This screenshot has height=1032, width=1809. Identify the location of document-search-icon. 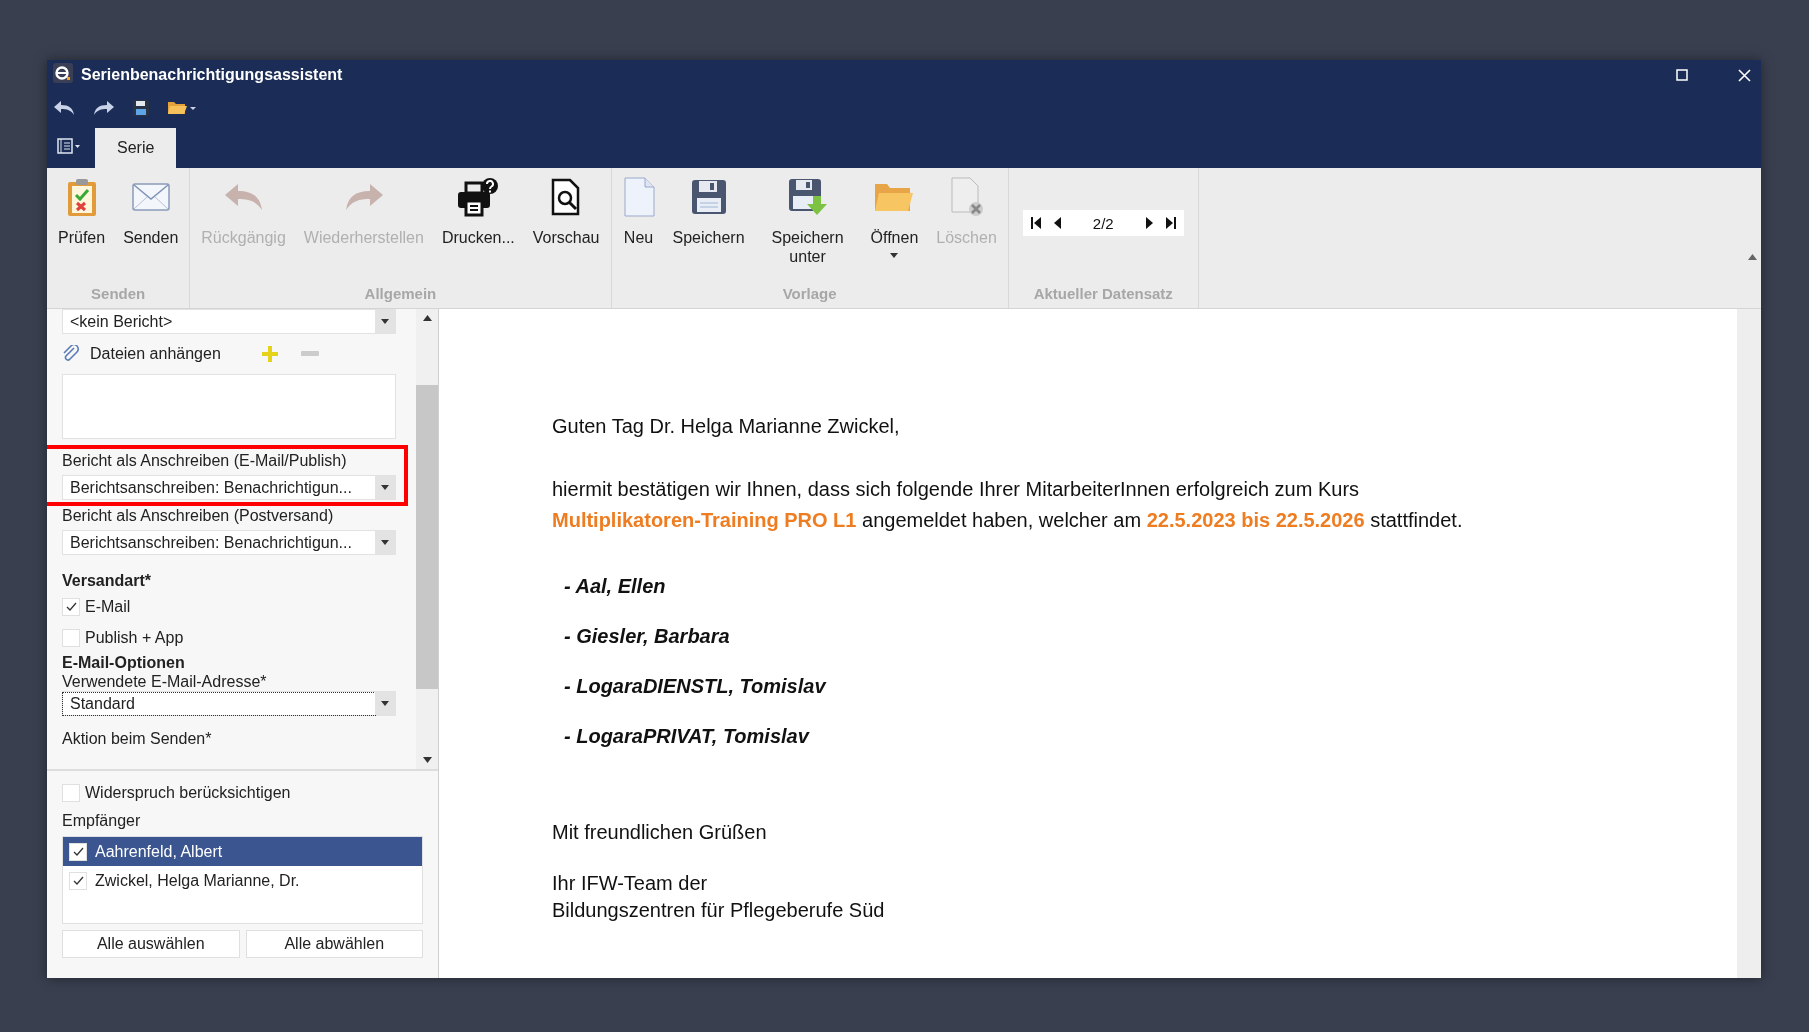
(566, 197).